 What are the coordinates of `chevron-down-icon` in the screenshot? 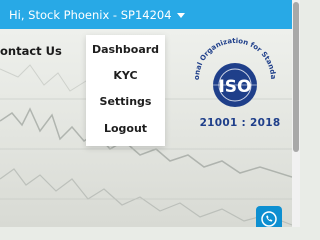 It's located at (180, 15).